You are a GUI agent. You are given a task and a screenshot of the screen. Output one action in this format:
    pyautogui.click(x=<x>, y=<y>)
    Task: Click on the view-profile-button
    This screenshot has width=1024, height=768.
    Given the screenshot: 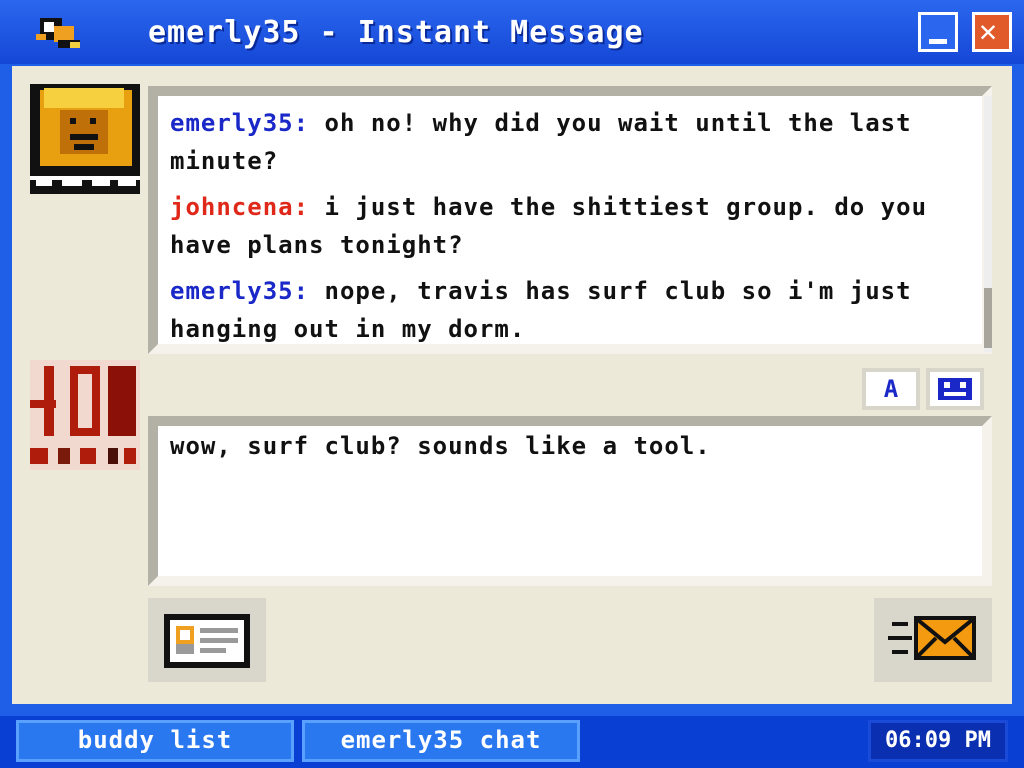 What is the action you would take?
    pyautogui.click(x=207, y=640)
    